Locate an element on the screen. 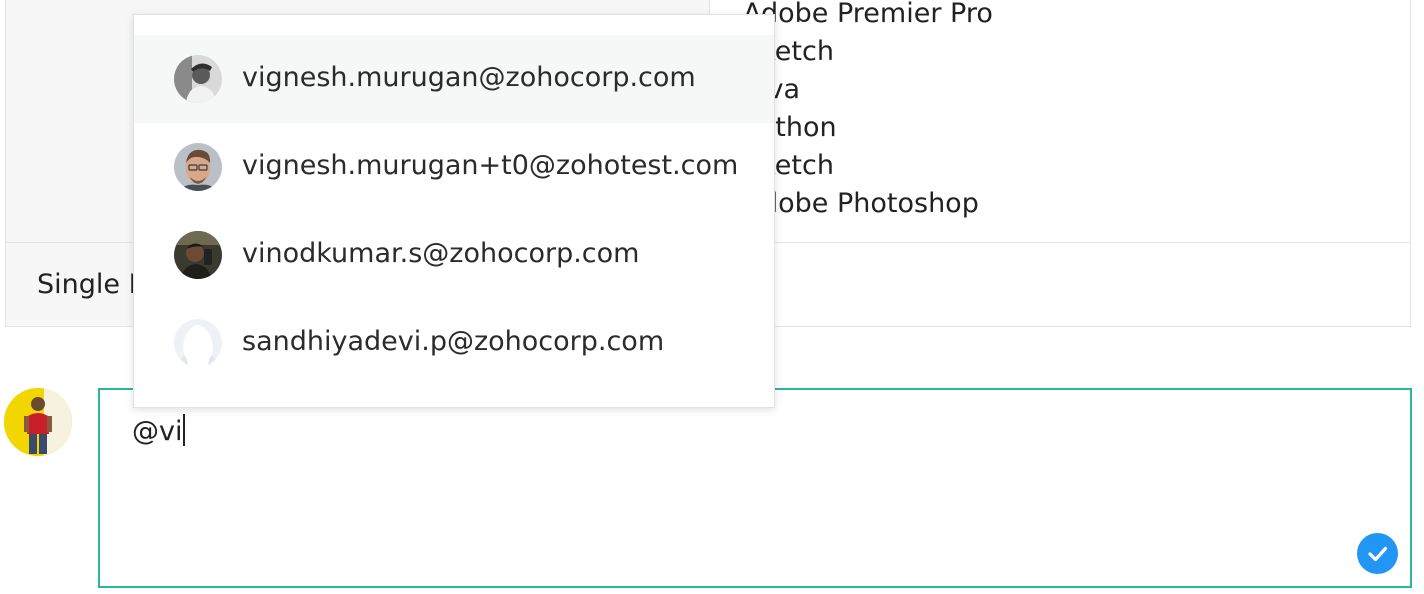 The height and width of the screenshot is (594, 1424). submit-comment-button is located at coordinates (1377, 553).